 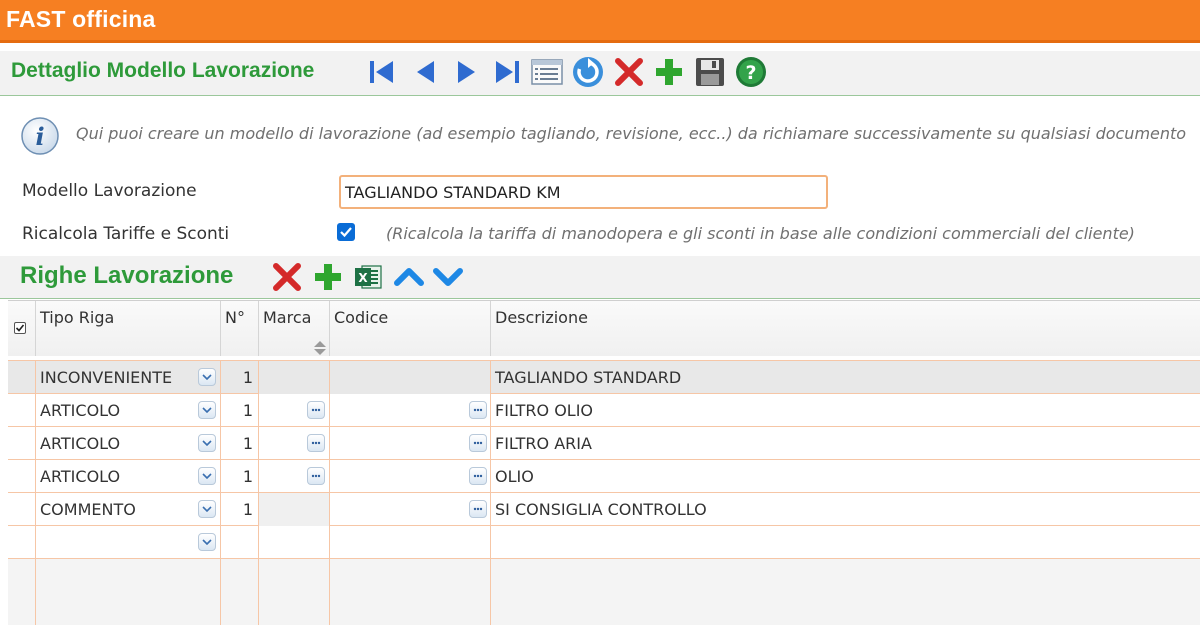 I want to click on table-row: COMMENTO 1 SI CONSIGLIA CONTROLLO, so click(x=604, y=509).